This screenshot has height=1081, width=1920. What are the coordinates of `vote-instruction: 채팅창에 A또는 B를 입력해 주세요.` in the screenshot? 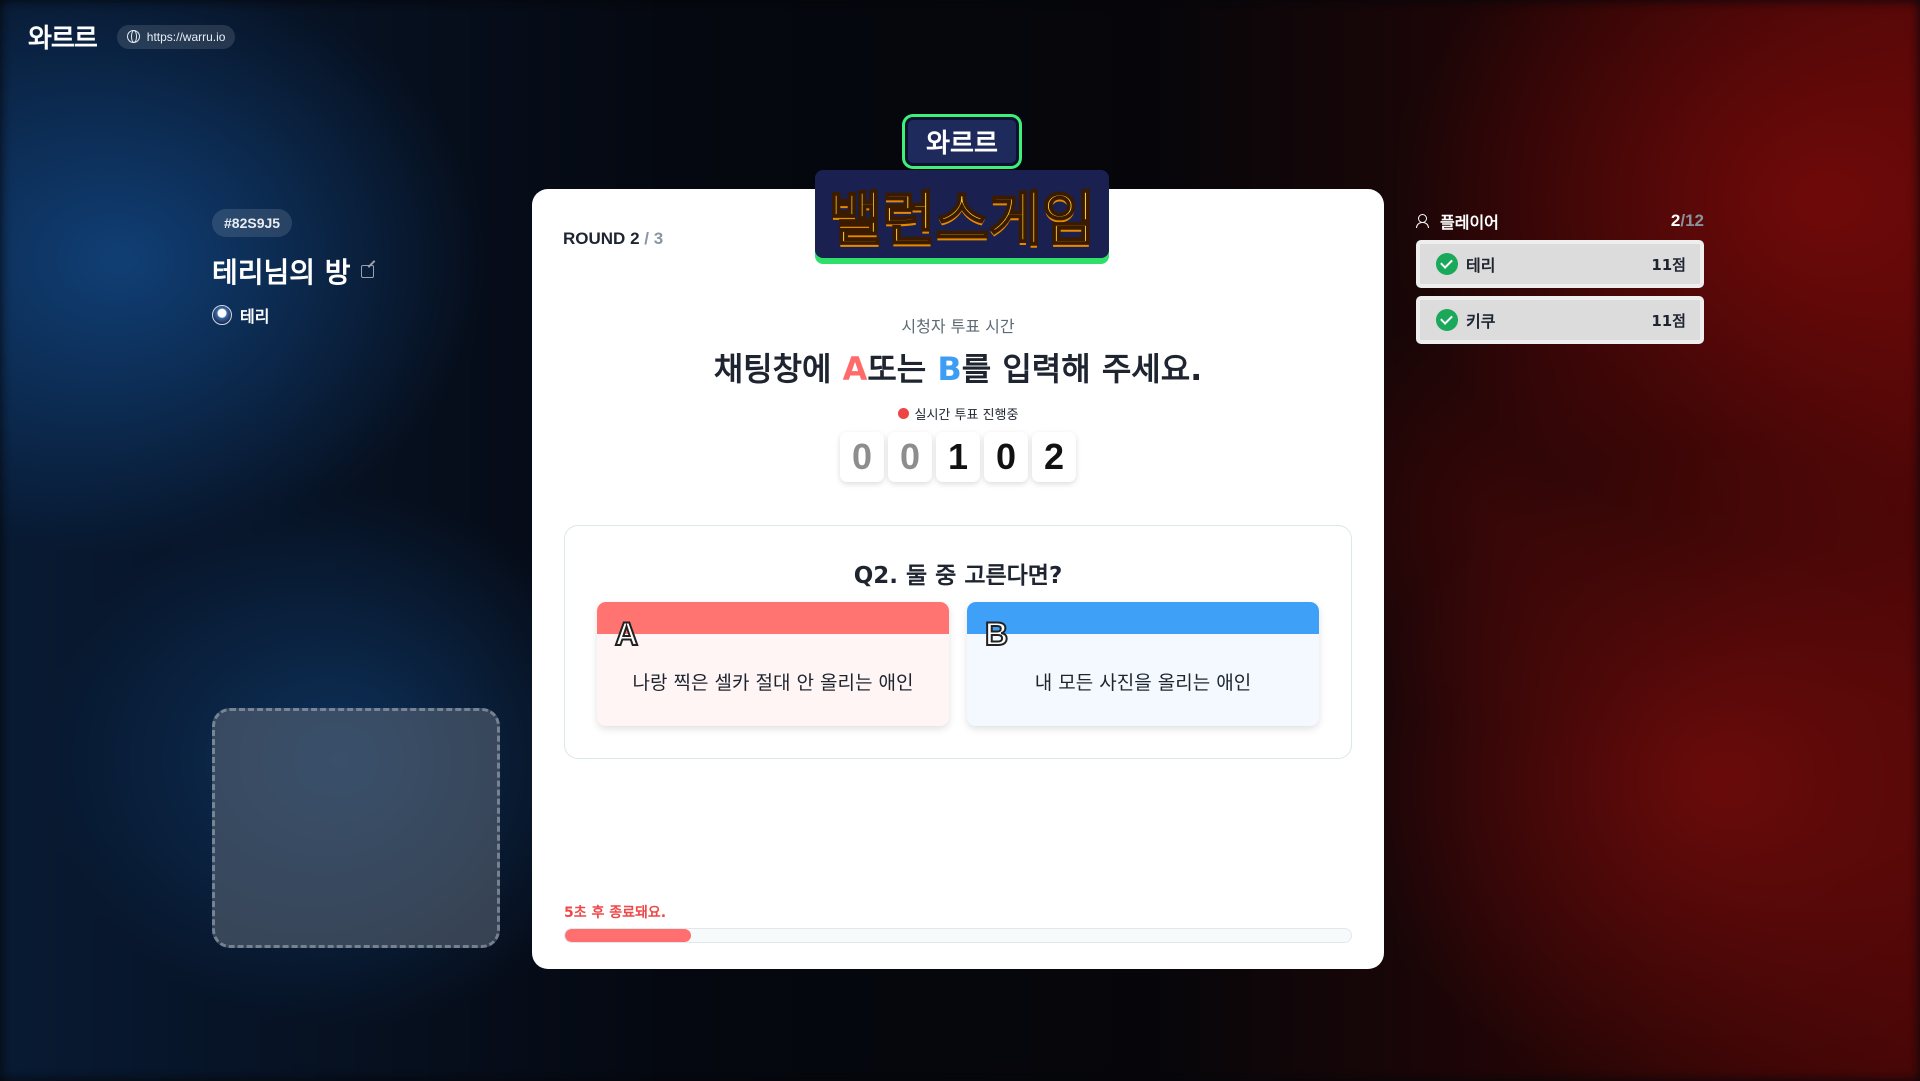 It's located at (958, 367).